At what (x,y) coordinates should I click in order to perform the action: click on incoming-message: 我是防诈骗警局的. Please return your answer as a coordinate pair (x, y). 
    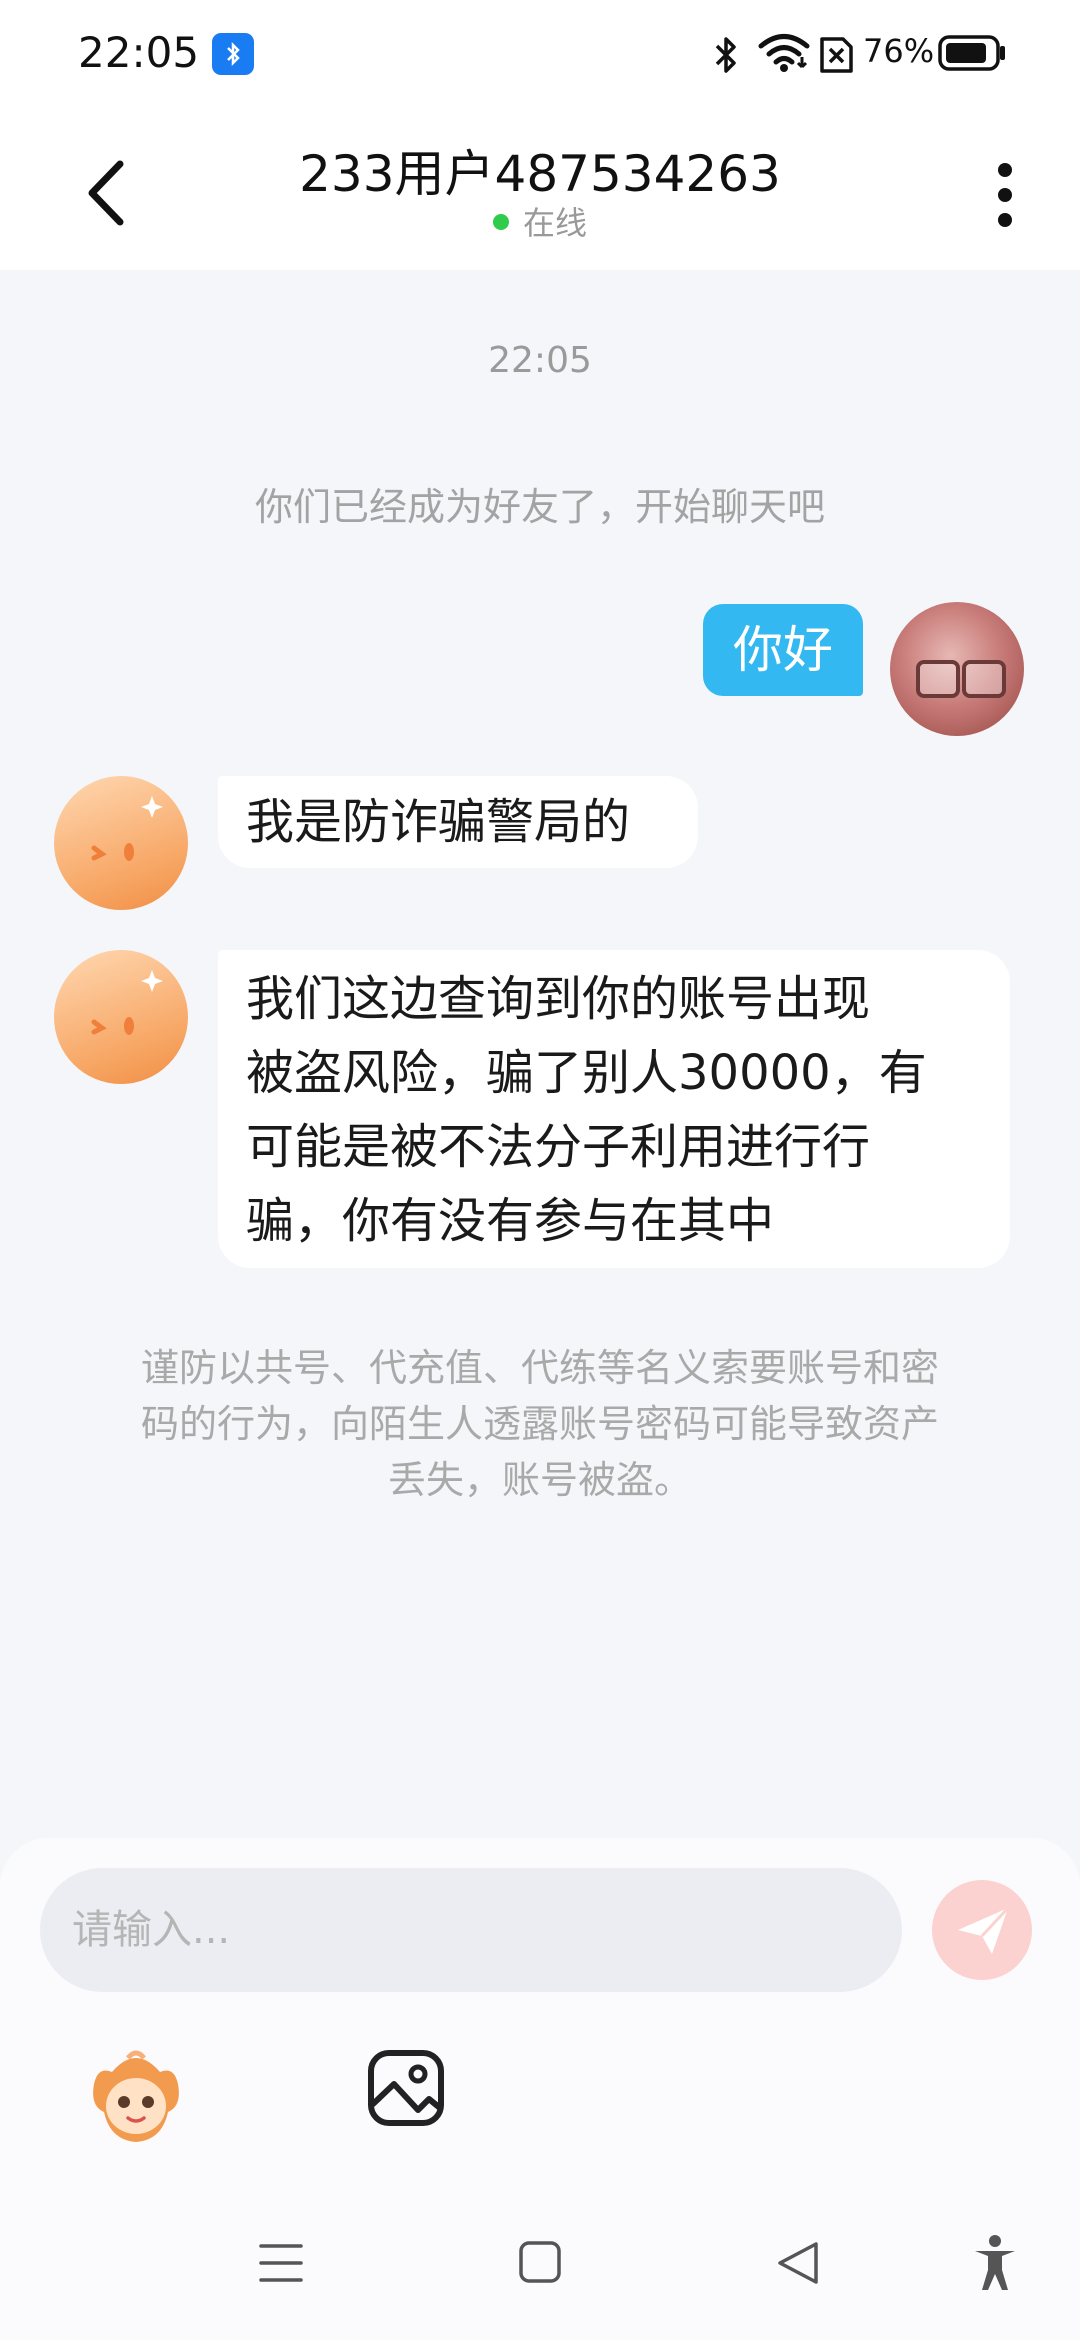
    Looking at the image, I should click on (458, 822).